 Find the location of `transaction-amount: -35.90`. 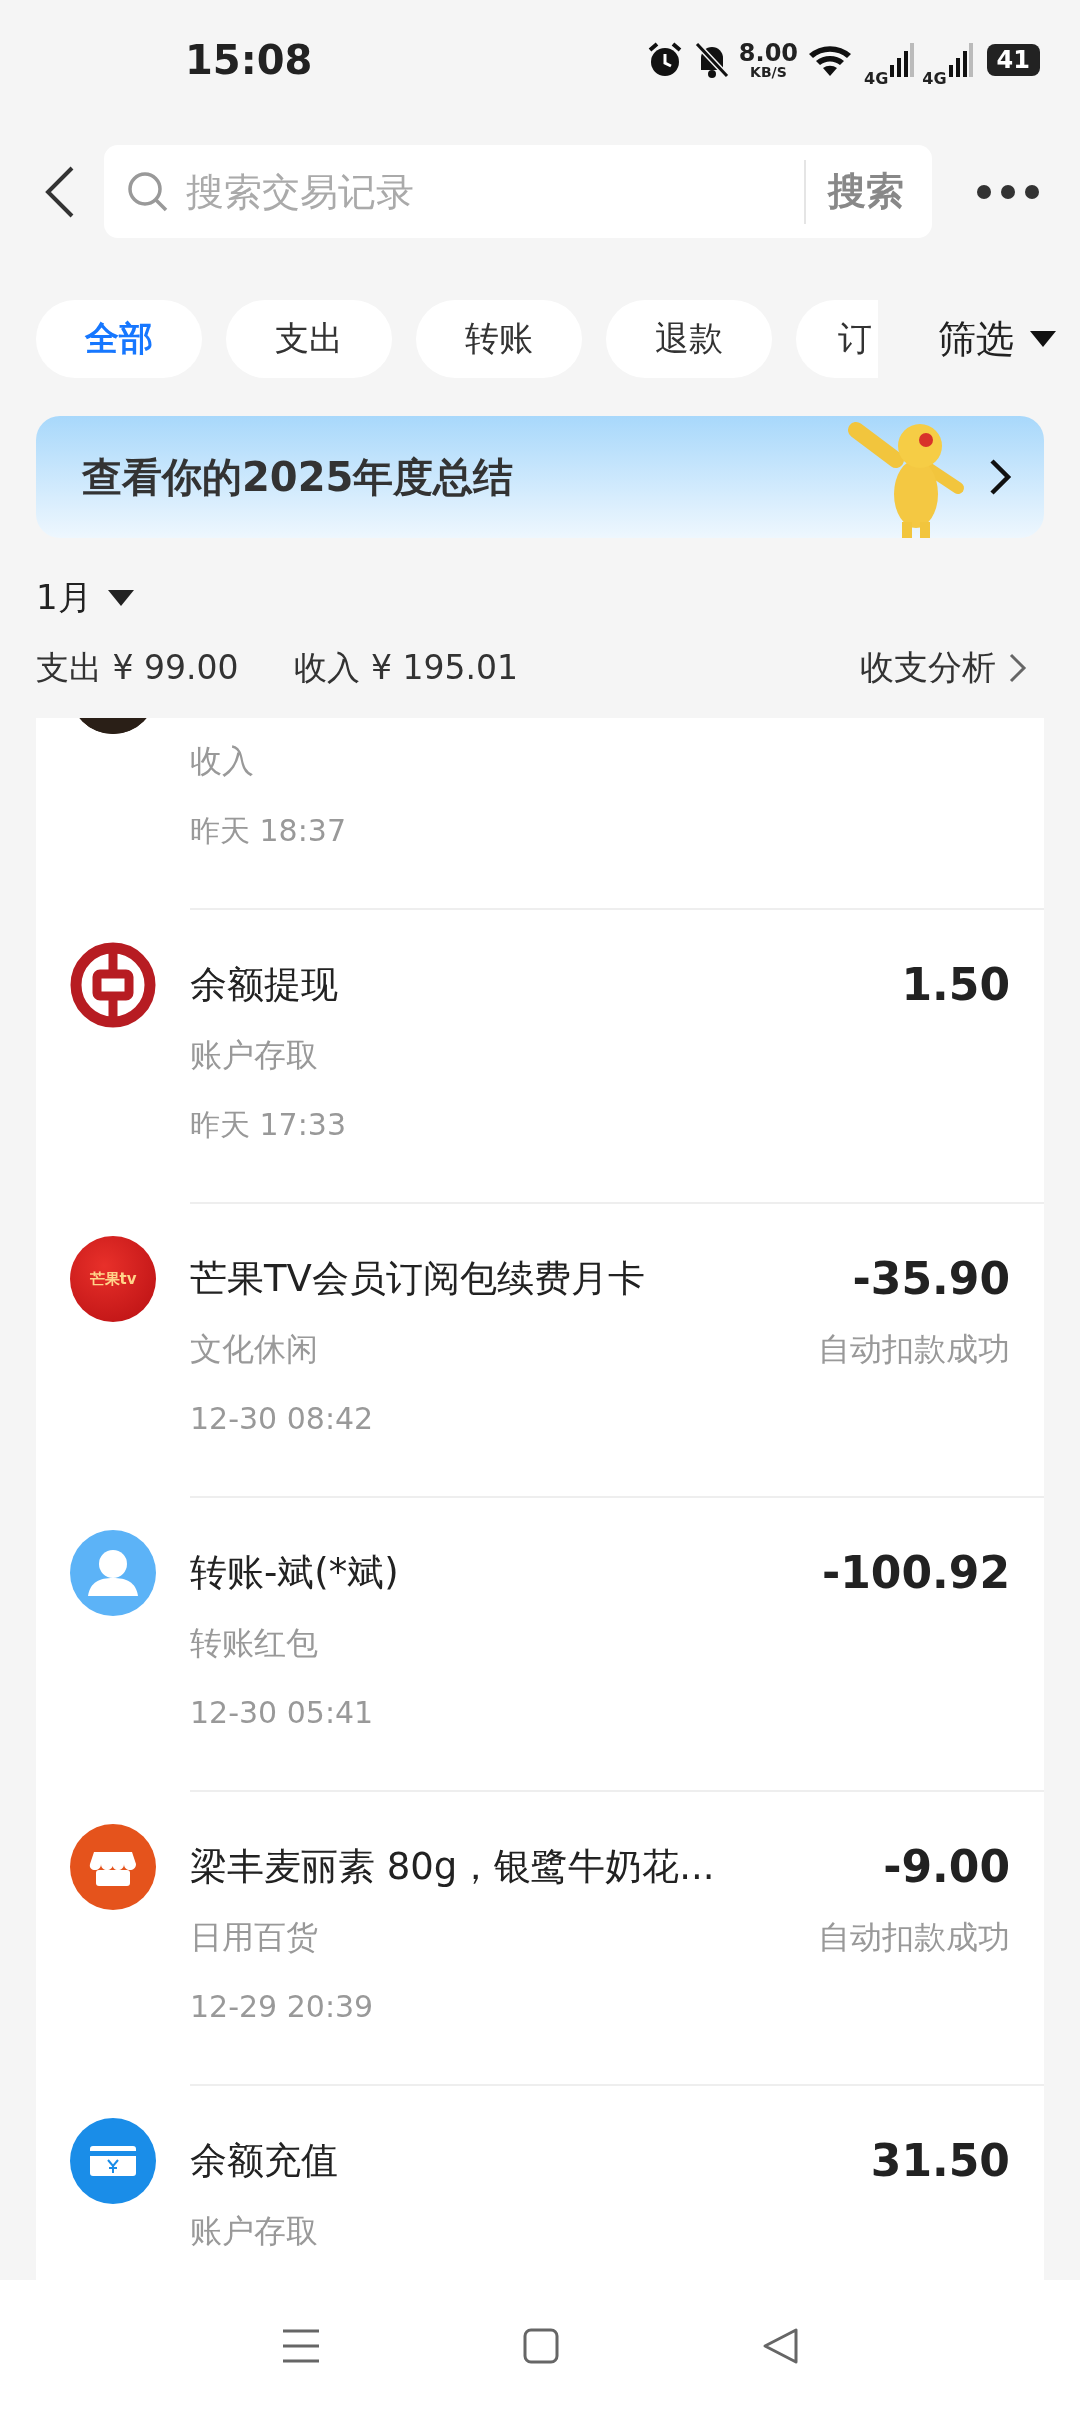

transaction-amount: -35.90 is located at coordinates (931, 1279).